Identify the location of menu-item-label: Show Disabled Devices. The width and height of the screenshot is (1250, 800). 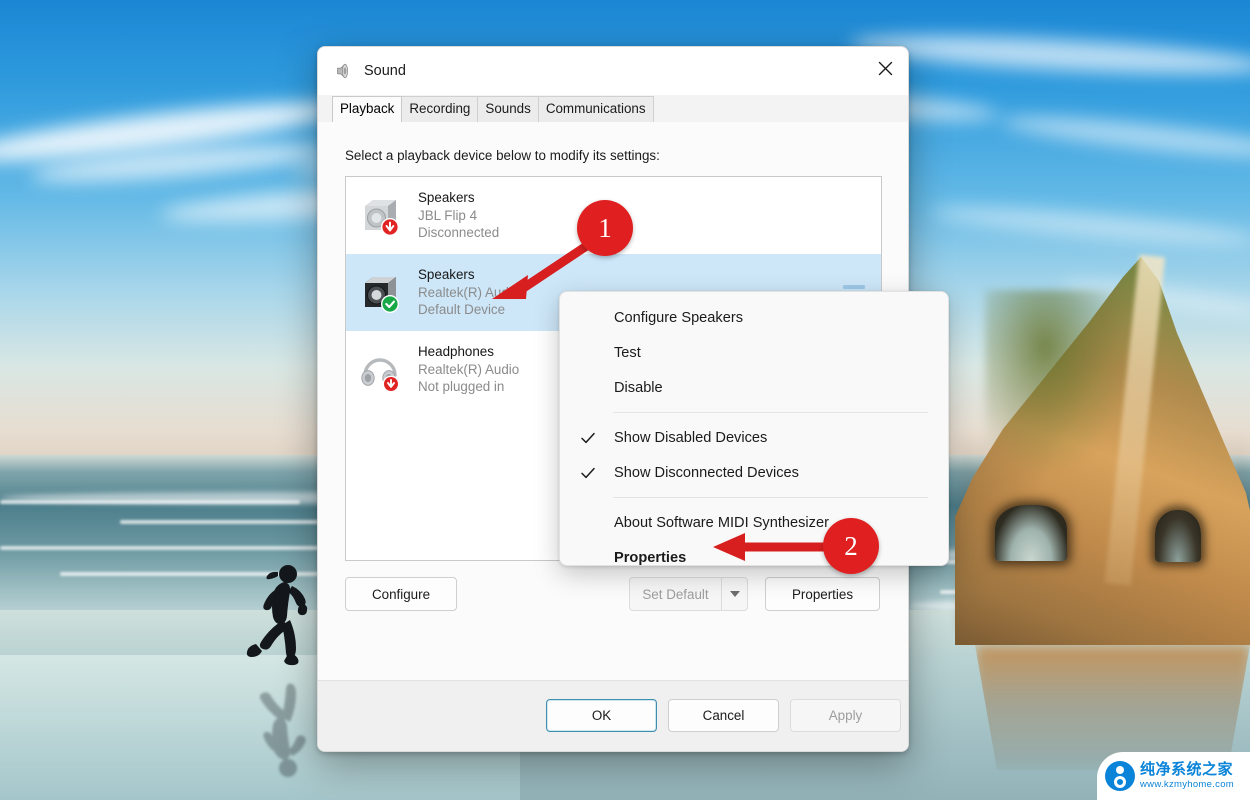
(691, 437).